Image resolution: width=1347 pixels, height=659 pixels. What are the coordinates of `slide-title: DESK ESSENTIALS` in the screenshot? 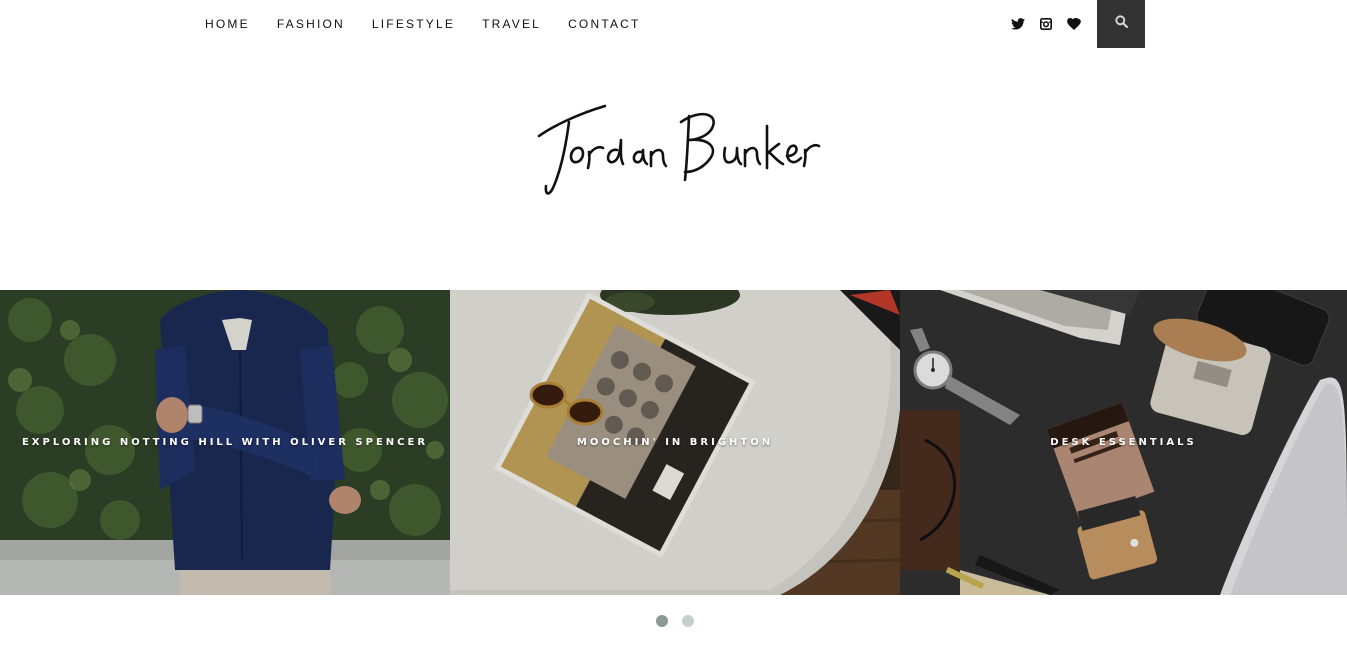 It's located at (1123, 442).